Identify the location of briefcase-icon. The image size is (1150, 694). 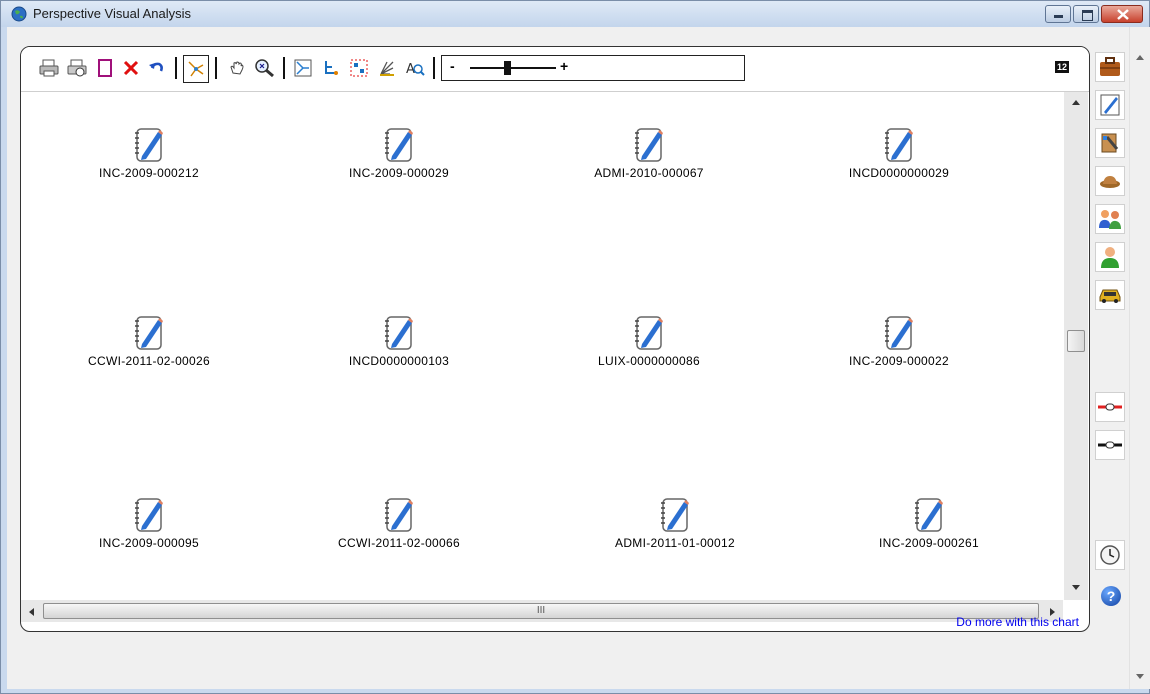
(1110, 66).